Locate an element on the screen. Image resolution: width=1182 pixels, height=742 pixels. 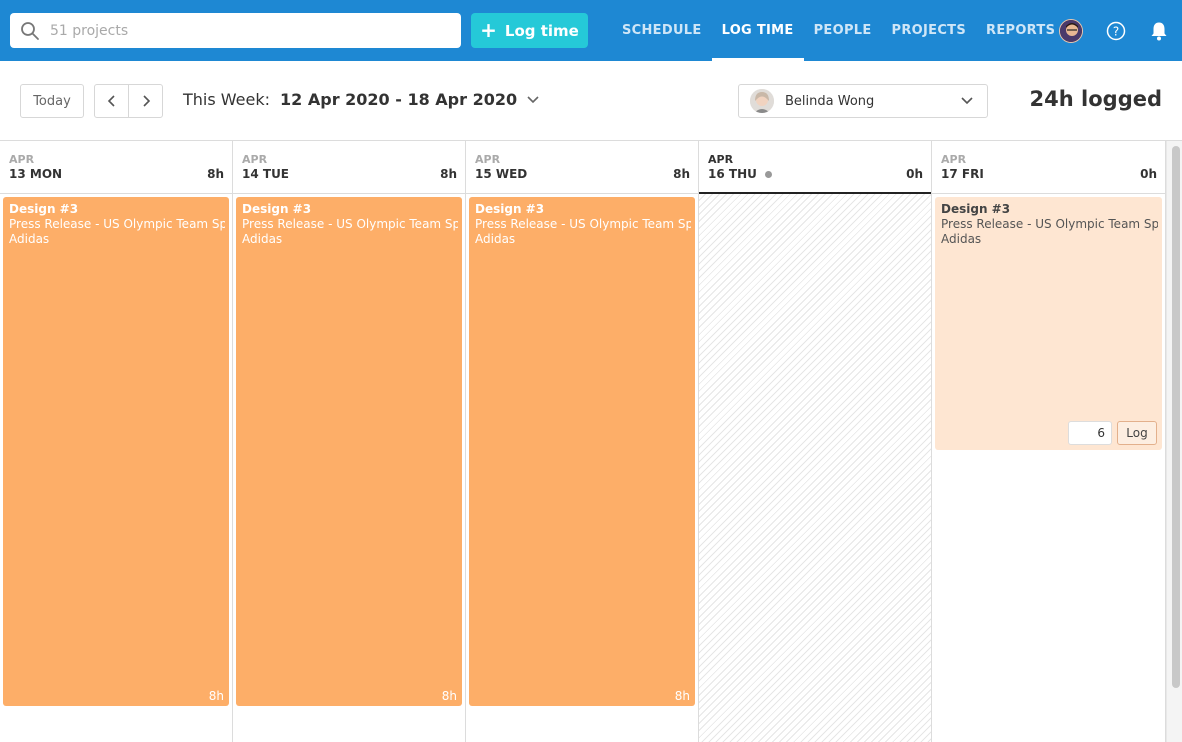
search-input is located at coordinates (250, 30).